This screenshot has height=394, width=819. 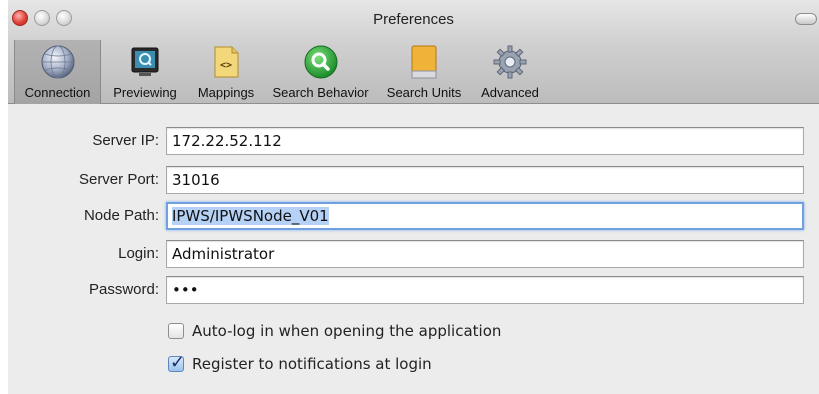 I want to click on tab-previewing-label: Previewing, so click(x=145, y=92).